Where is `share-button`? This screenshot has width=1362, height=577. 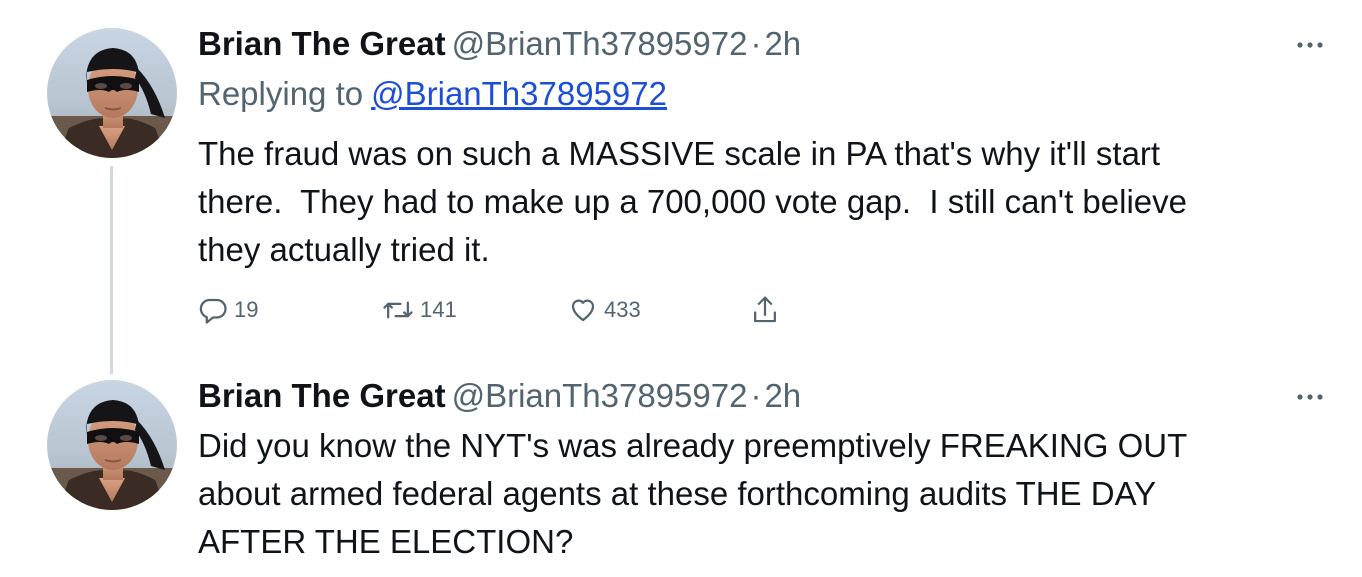 share-button is located at coordinates (765, 310).